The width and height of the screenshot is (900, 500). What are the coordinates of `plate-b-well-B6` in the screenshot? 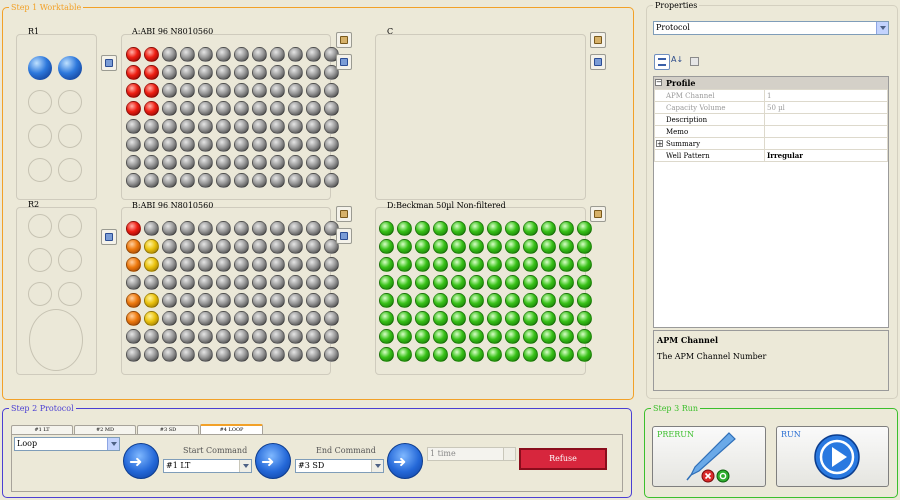 It's located at (223, 246).